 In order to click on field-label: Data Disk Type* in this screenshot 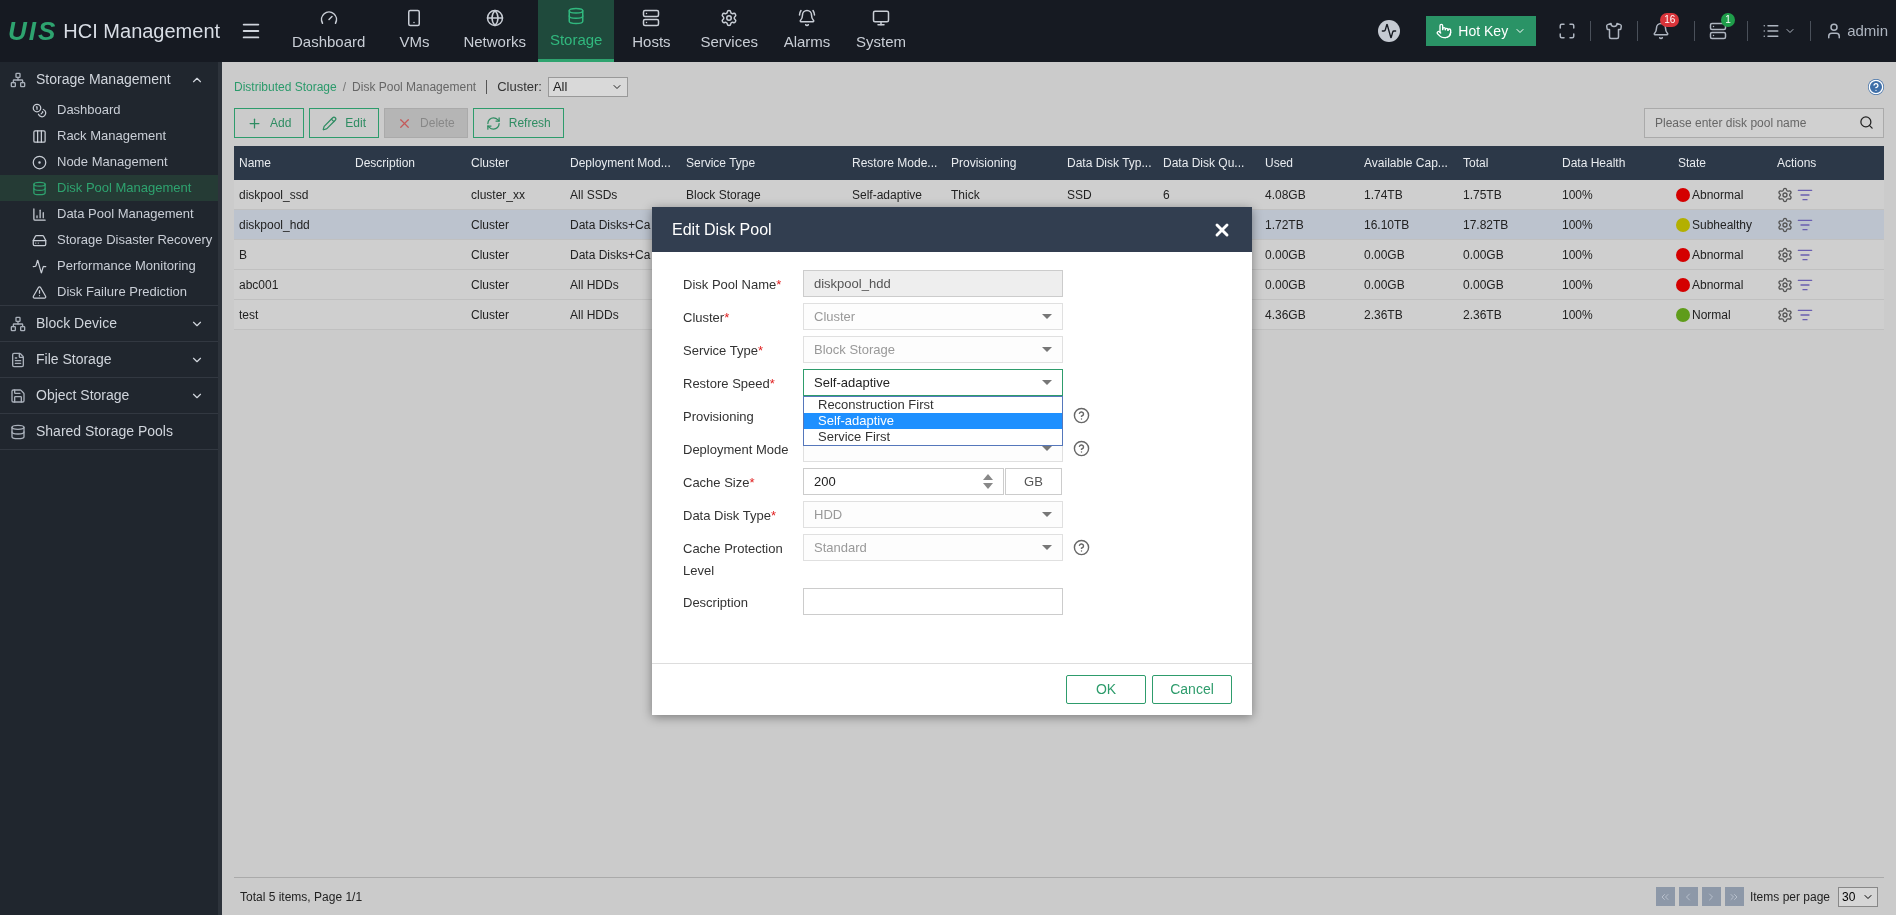, I will do `click(729, 515)`.